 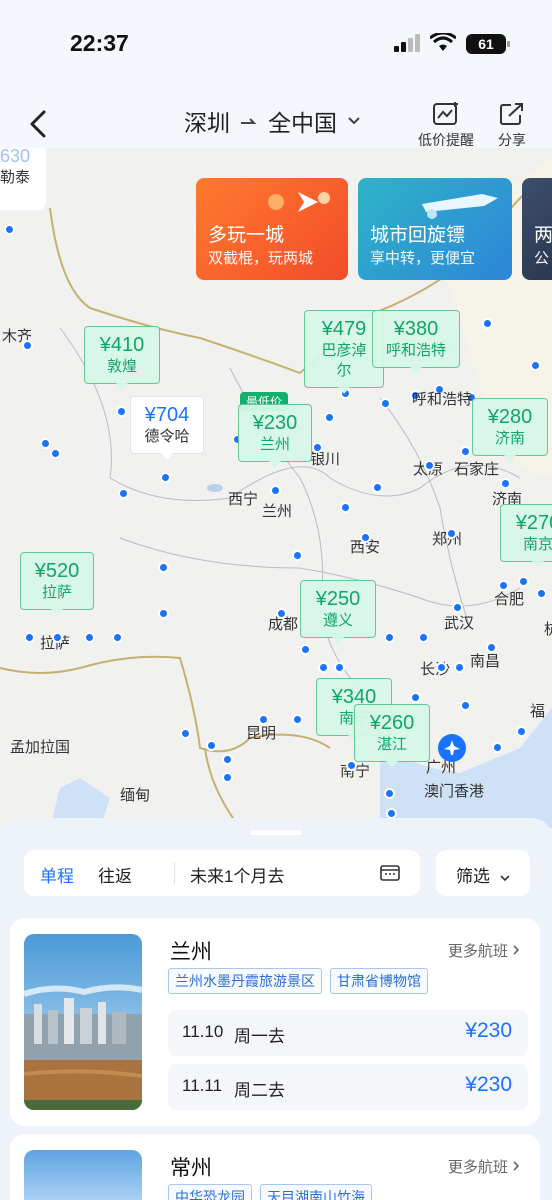 I want to click on pin-city: 遵义, so click(x=337, y=620).